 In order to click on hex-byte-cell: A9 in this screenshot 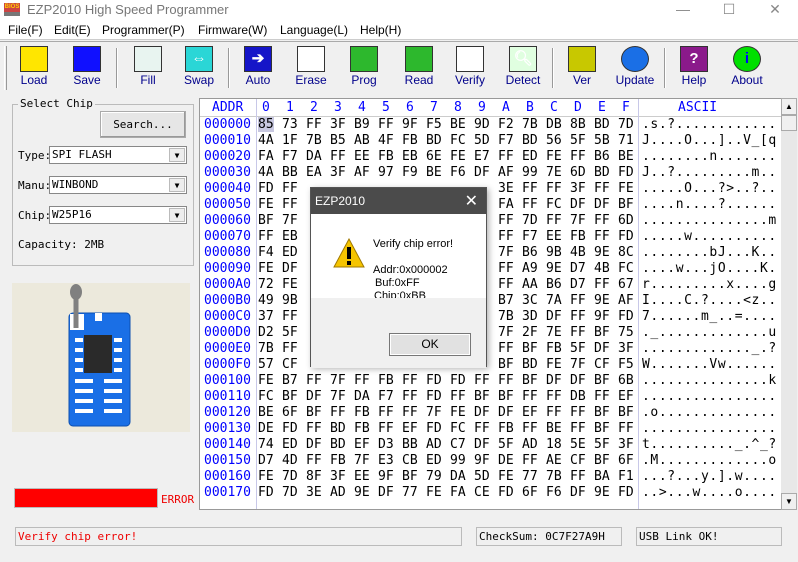, I will do `click(530, 268)`.